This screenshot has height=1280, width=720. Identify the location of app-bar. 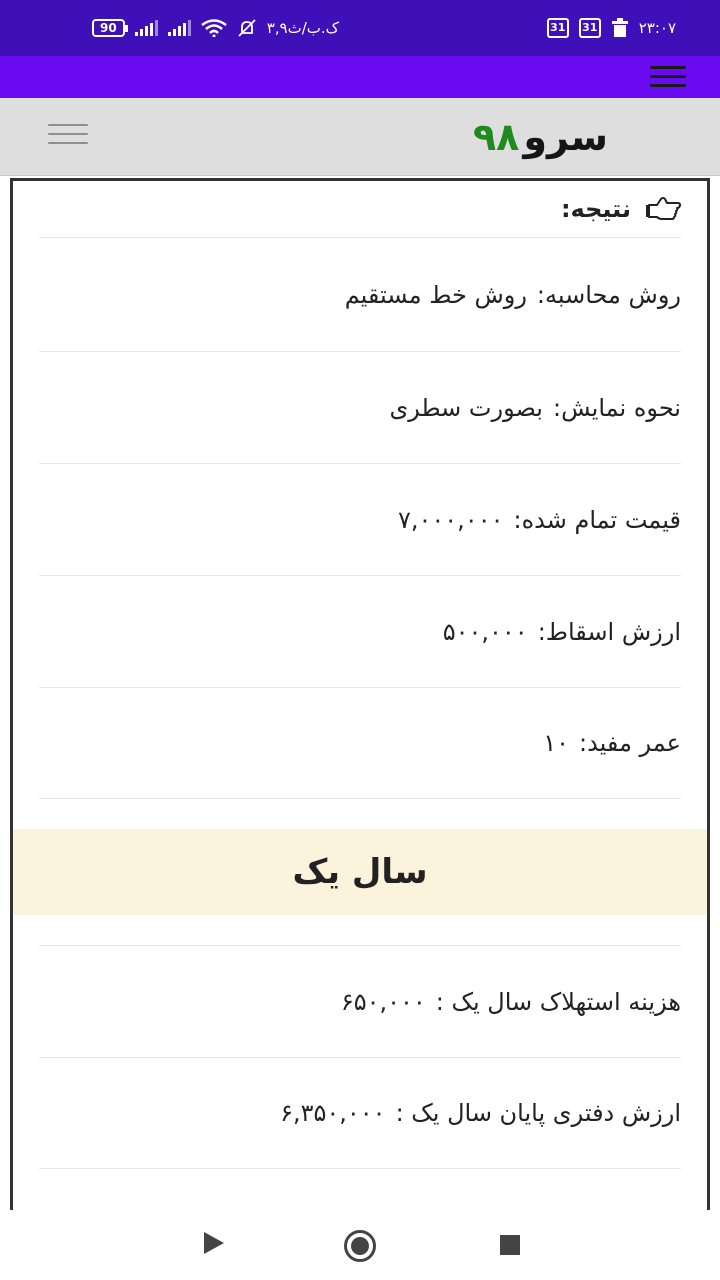
(360, 77).